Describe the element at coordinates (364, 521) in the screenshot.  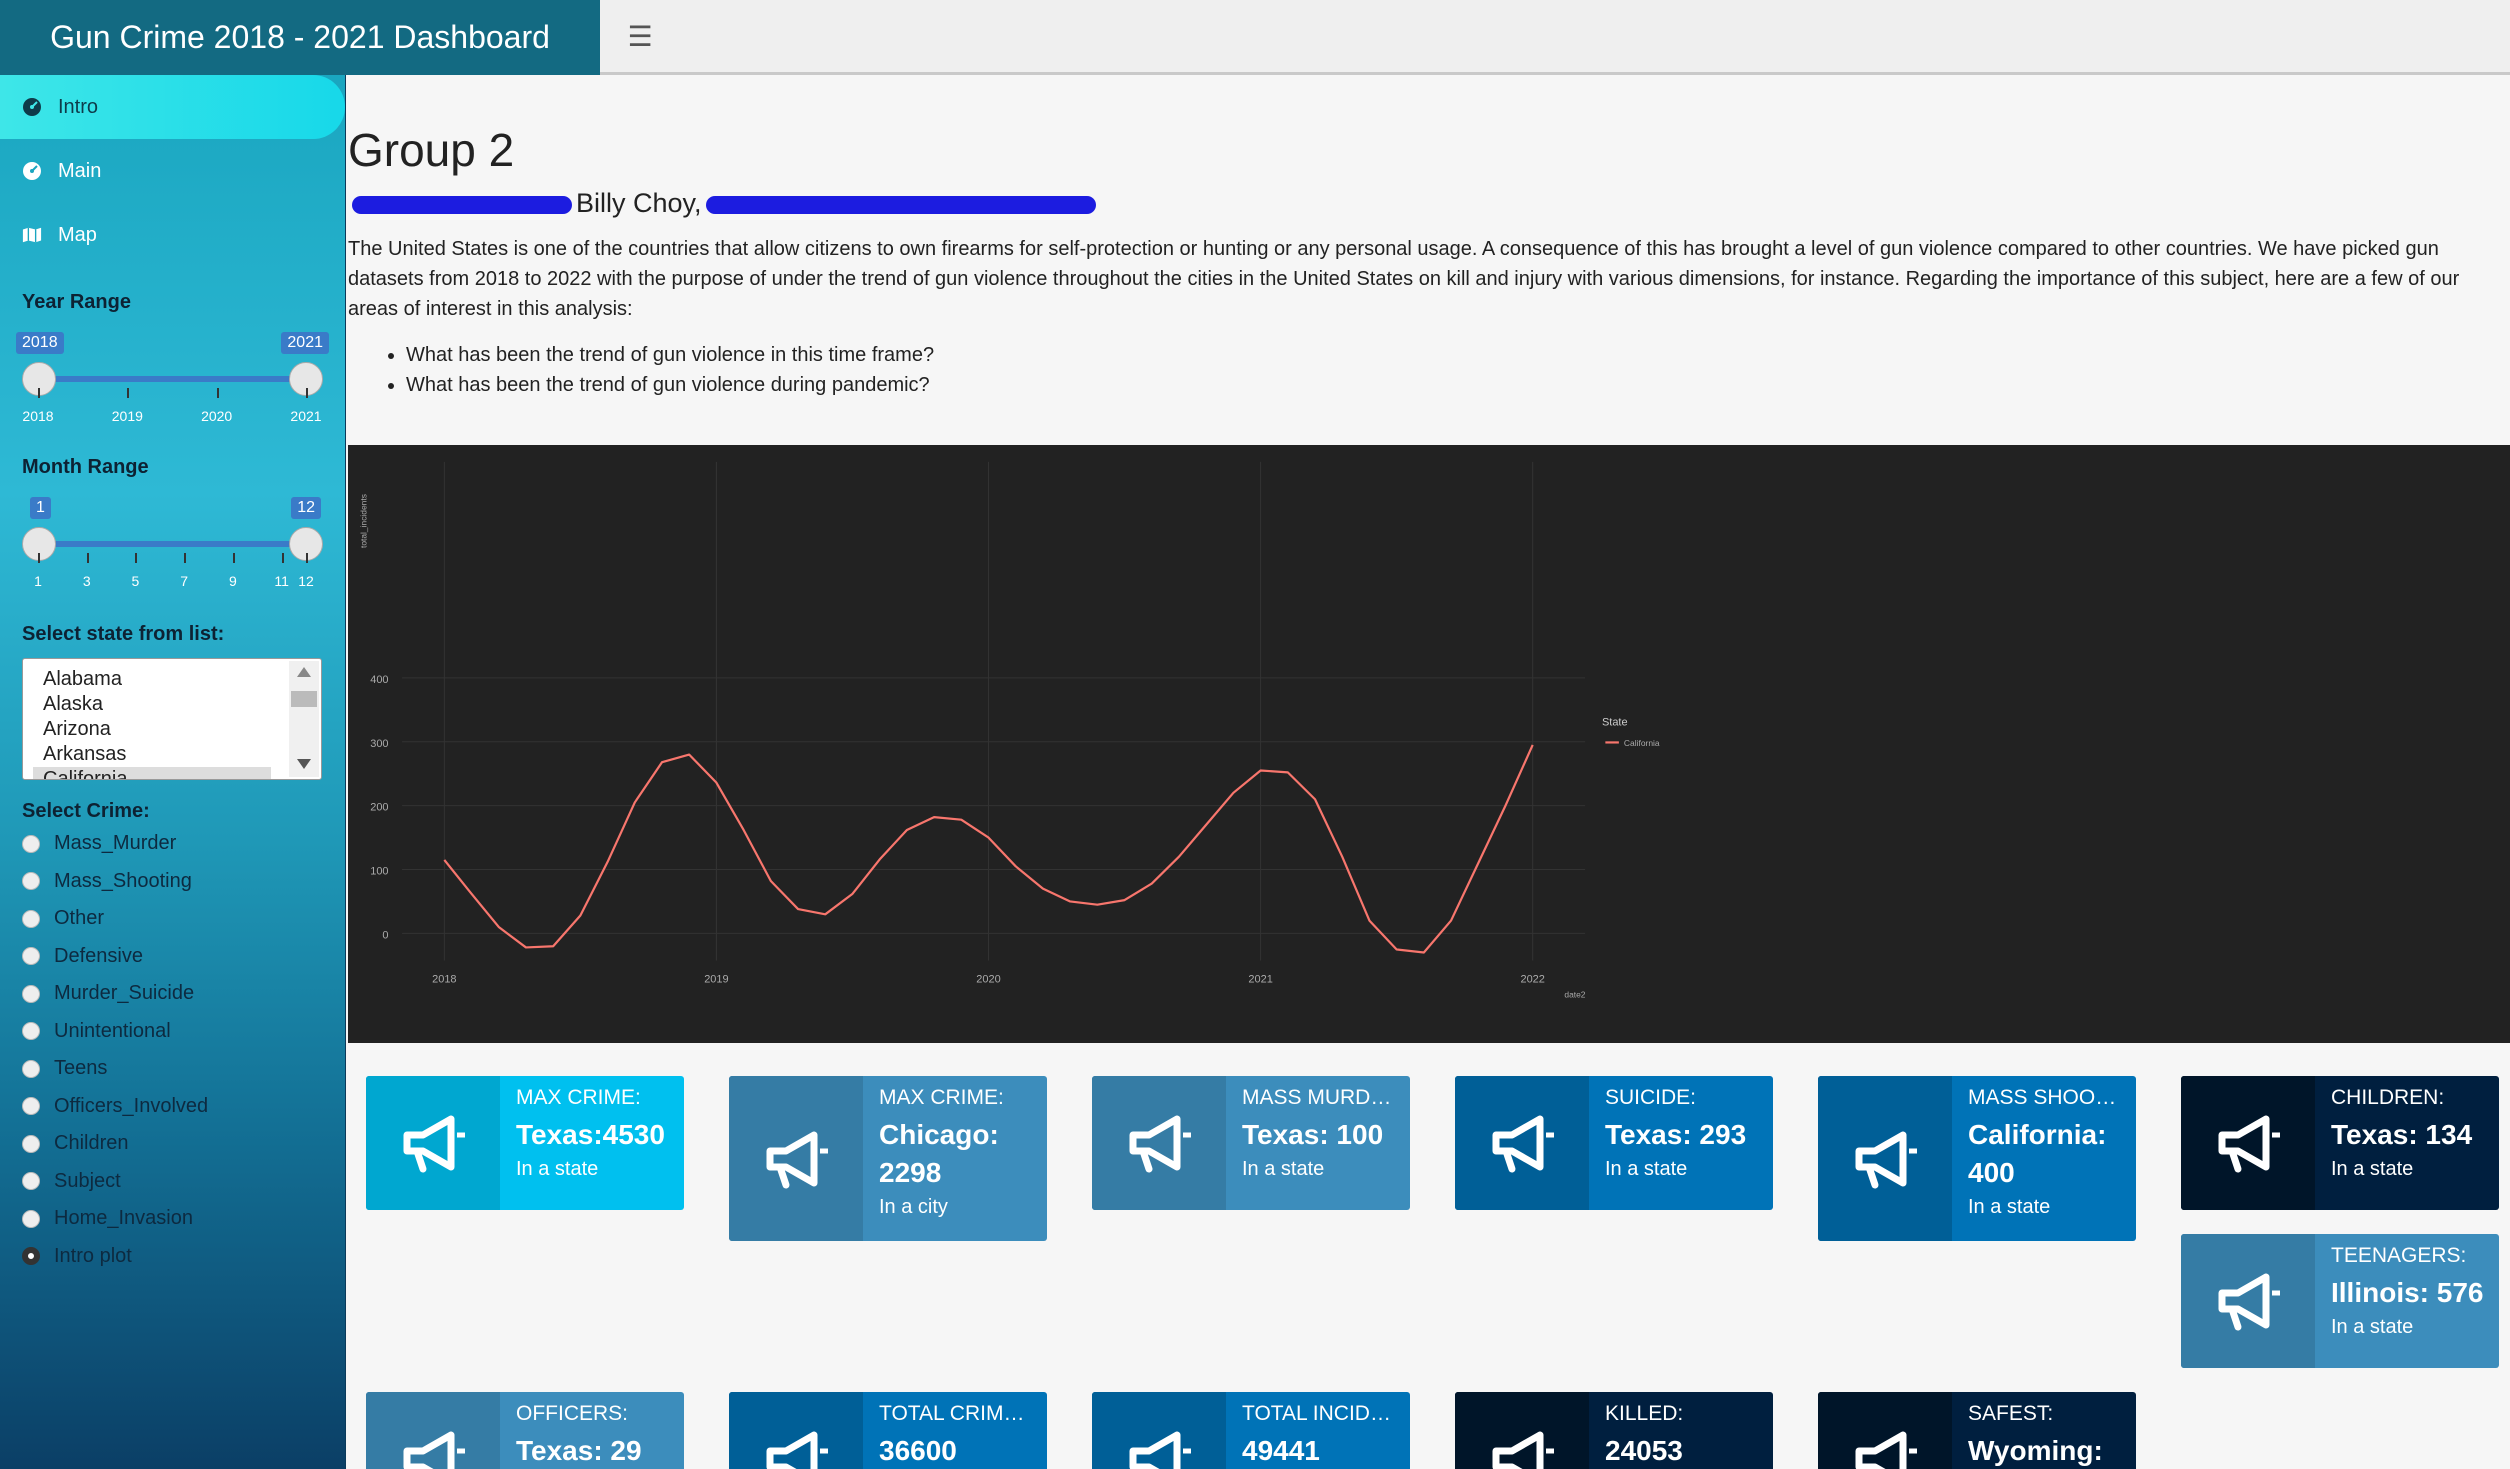
I see `y-axis-label: total_incidents` at that location.